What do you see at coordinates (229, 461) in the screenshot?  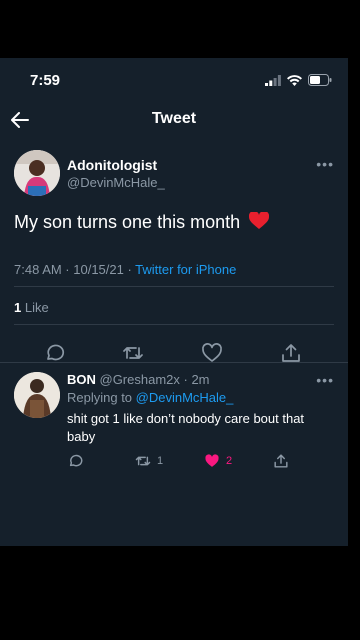 I see `like-count: 2` at bounding box center [229, 461].